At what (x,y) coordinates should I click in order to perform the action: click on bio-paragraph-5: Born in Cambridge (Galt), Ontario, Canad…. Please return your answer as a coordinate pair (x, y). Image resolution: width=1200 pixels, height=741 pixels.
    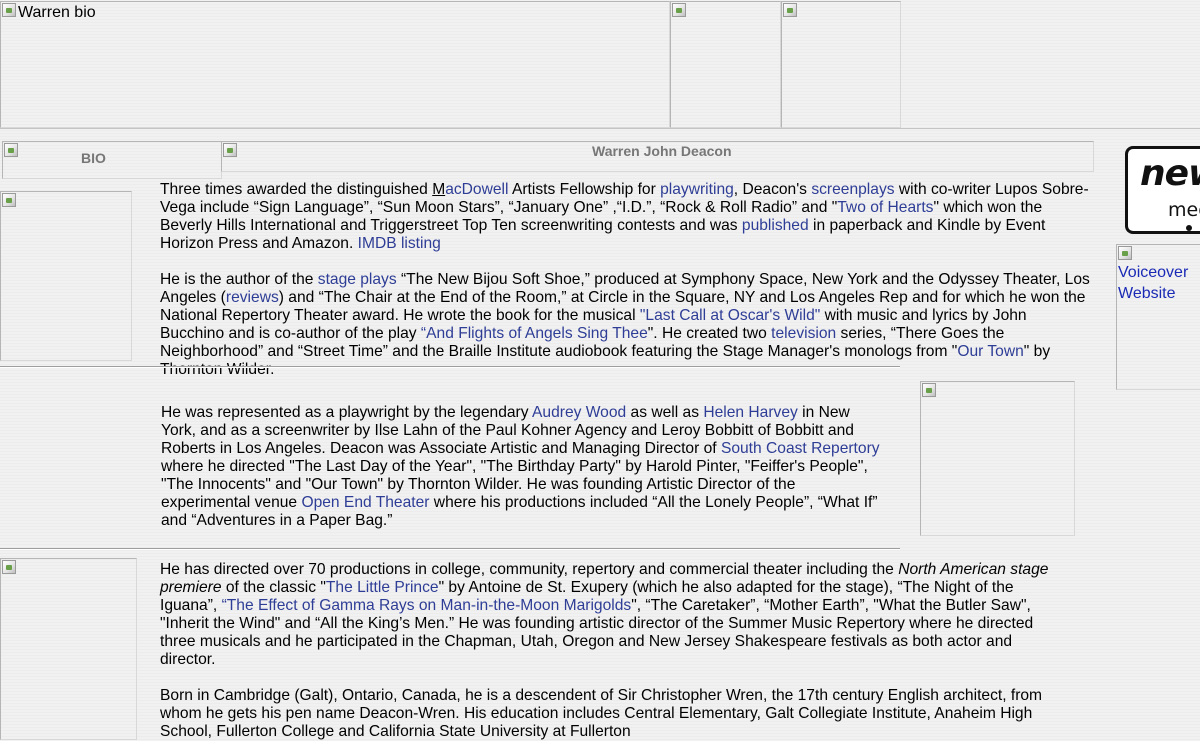
    Looking at the image, I should click on (601, 713).